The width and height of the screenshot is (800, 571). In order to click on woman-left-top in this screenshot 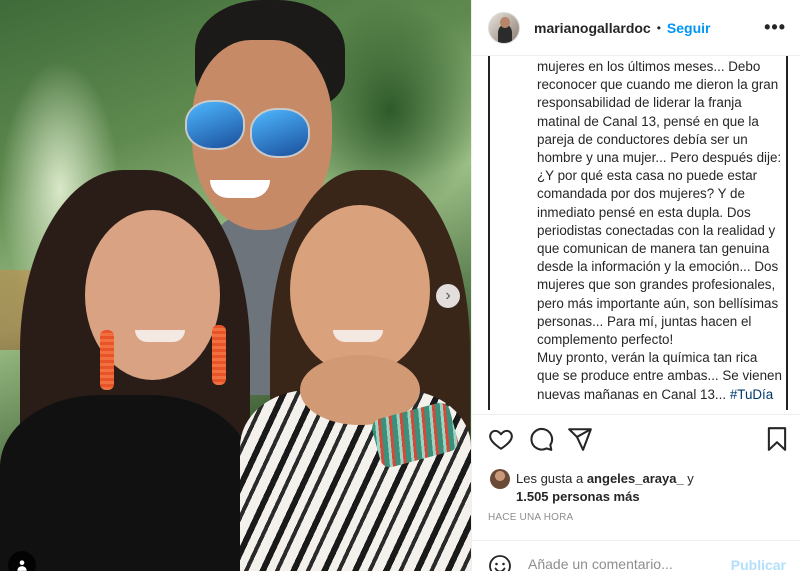, I will do `click(125, 483)`.